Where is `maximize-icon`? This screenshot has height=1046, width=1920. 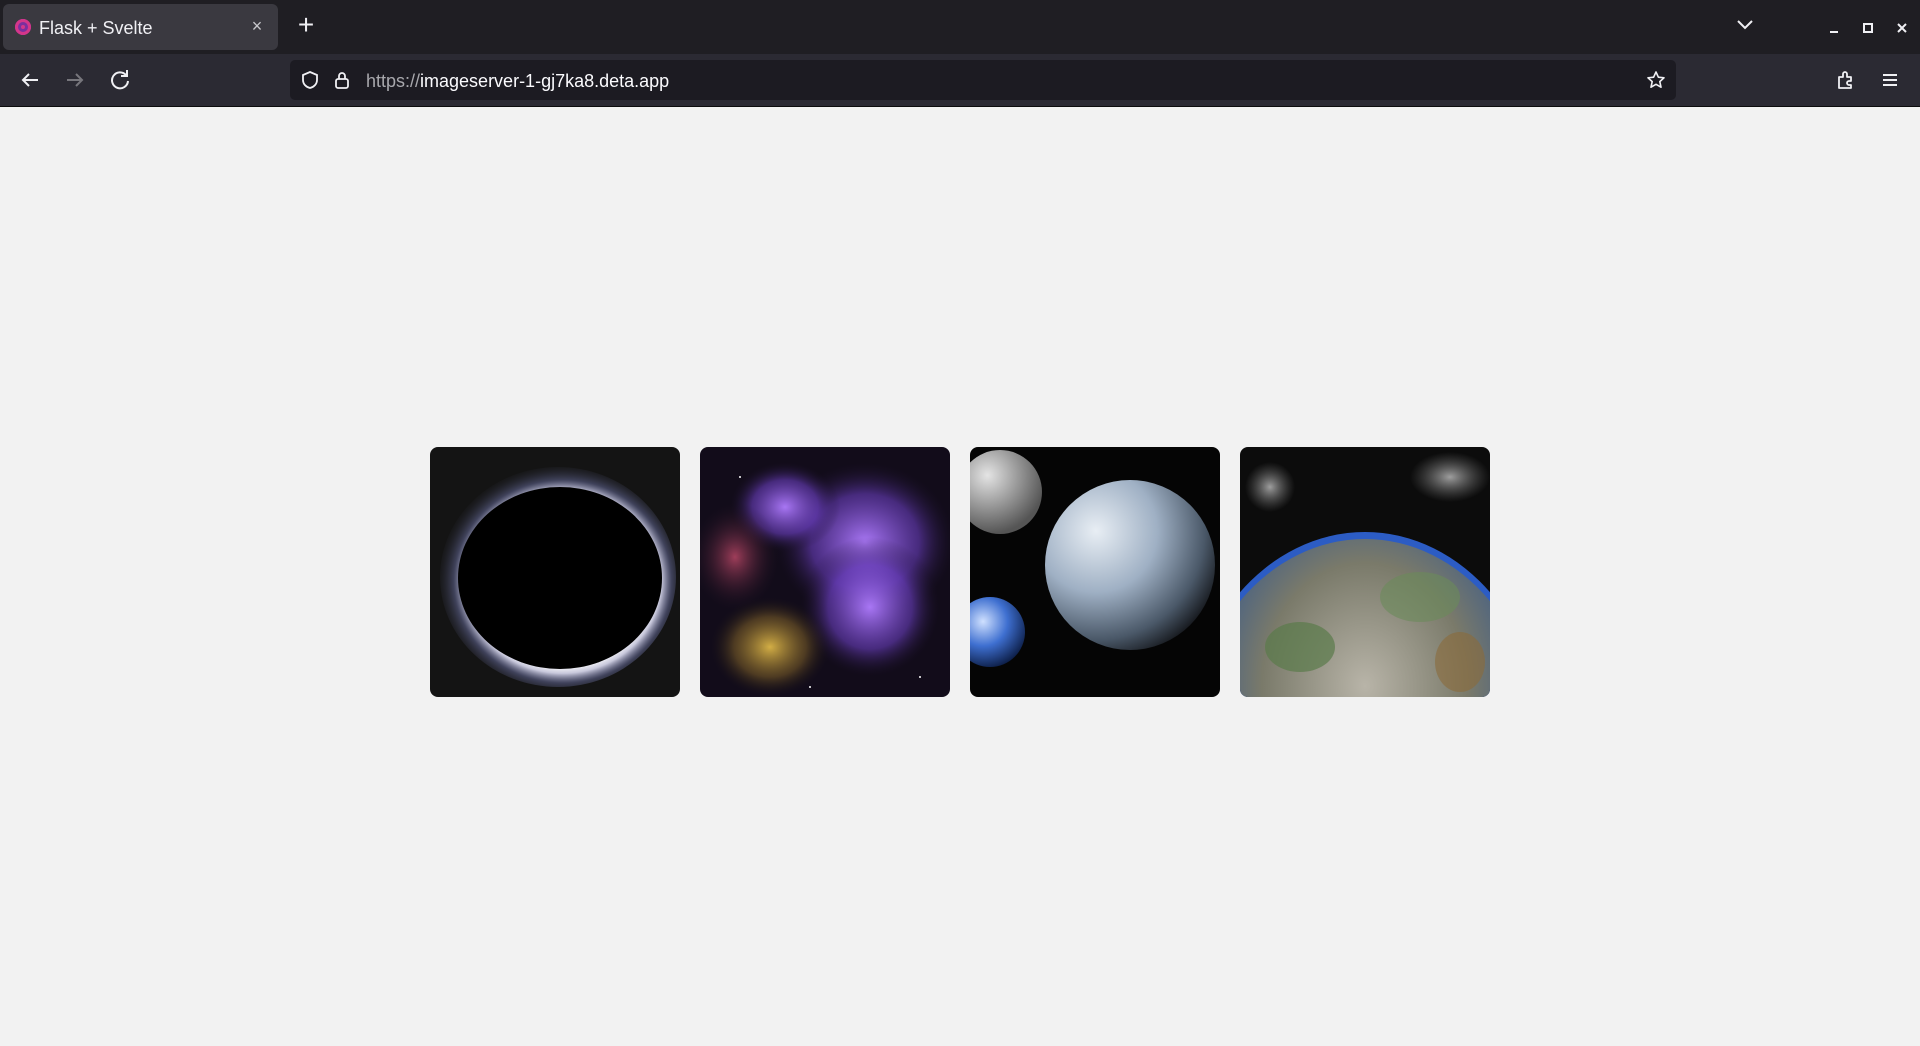
maximize-icon is located at coordinates (1868, 28).